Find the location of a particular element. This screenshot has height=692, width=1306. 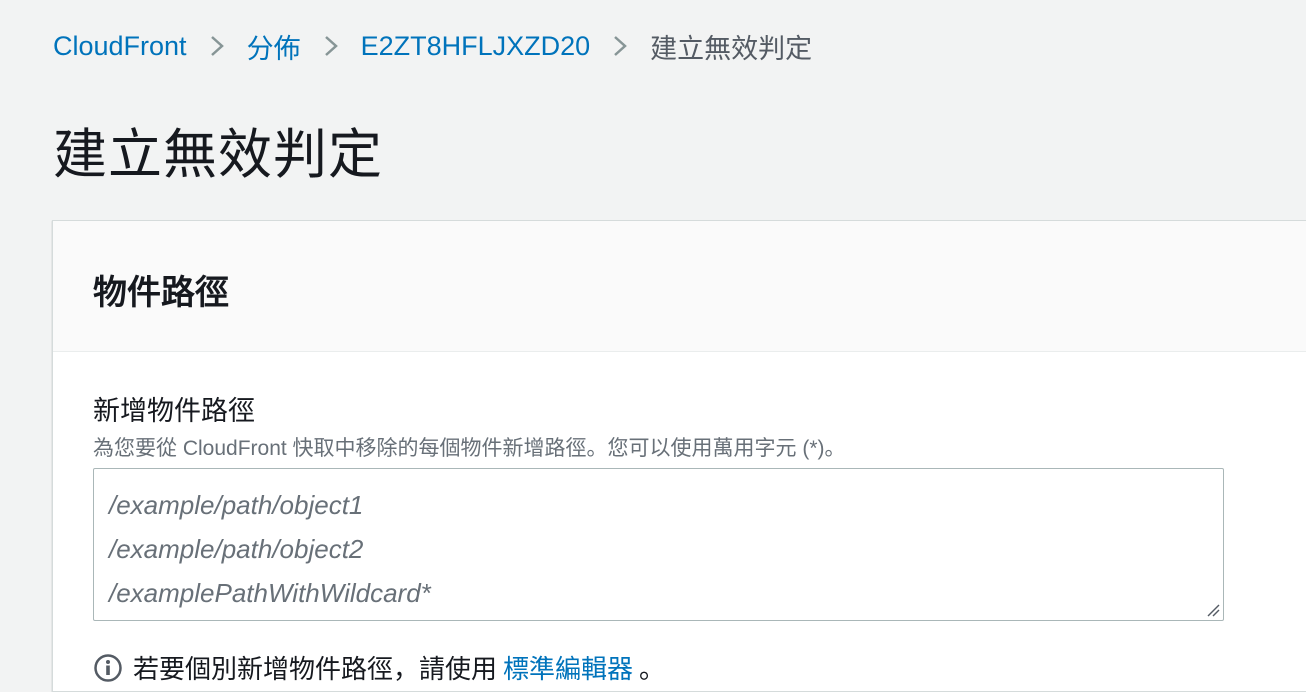

panel-heading: 物件路徑 is located at coordinates (161, 293).